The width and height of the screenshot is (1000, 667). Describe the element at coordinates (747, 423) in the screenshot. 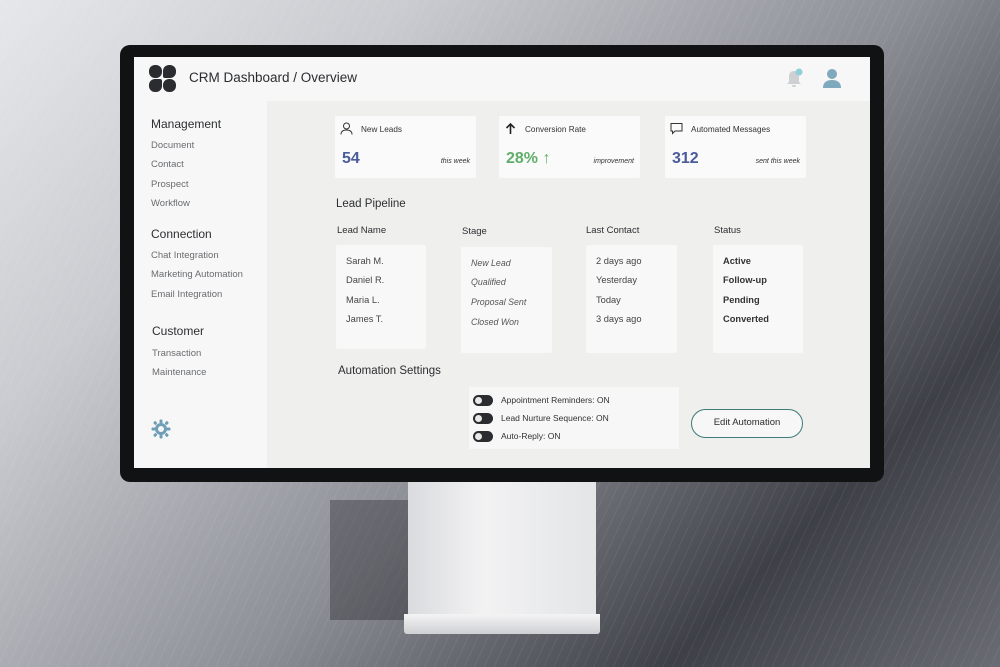

I see `edit-automation-button: Edit Automation` at that location.